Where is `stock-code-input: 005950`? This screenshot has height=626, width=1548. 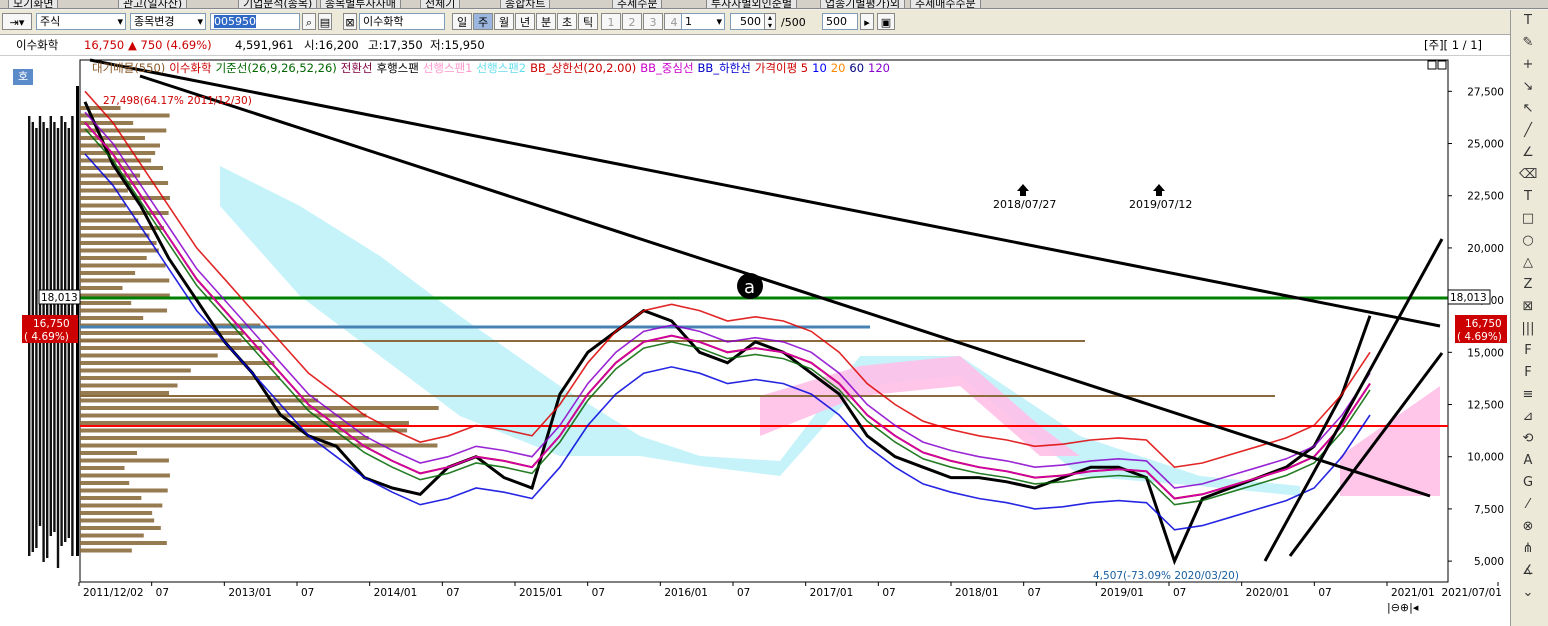
stock-code-input: 005950 is located at coordinates (255, 21).